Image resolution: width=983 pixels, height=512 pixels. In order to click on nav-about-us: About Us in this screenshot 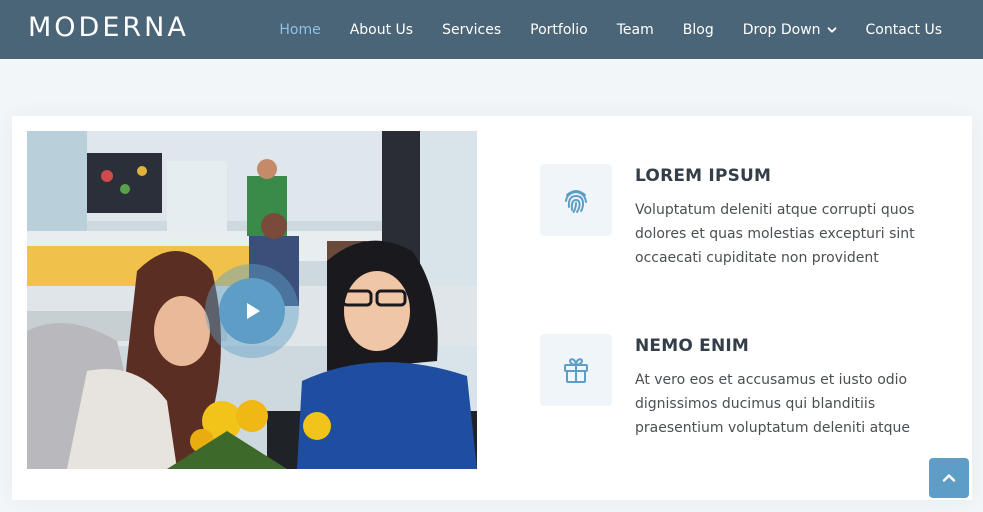, I will do `click(381, 30)`.